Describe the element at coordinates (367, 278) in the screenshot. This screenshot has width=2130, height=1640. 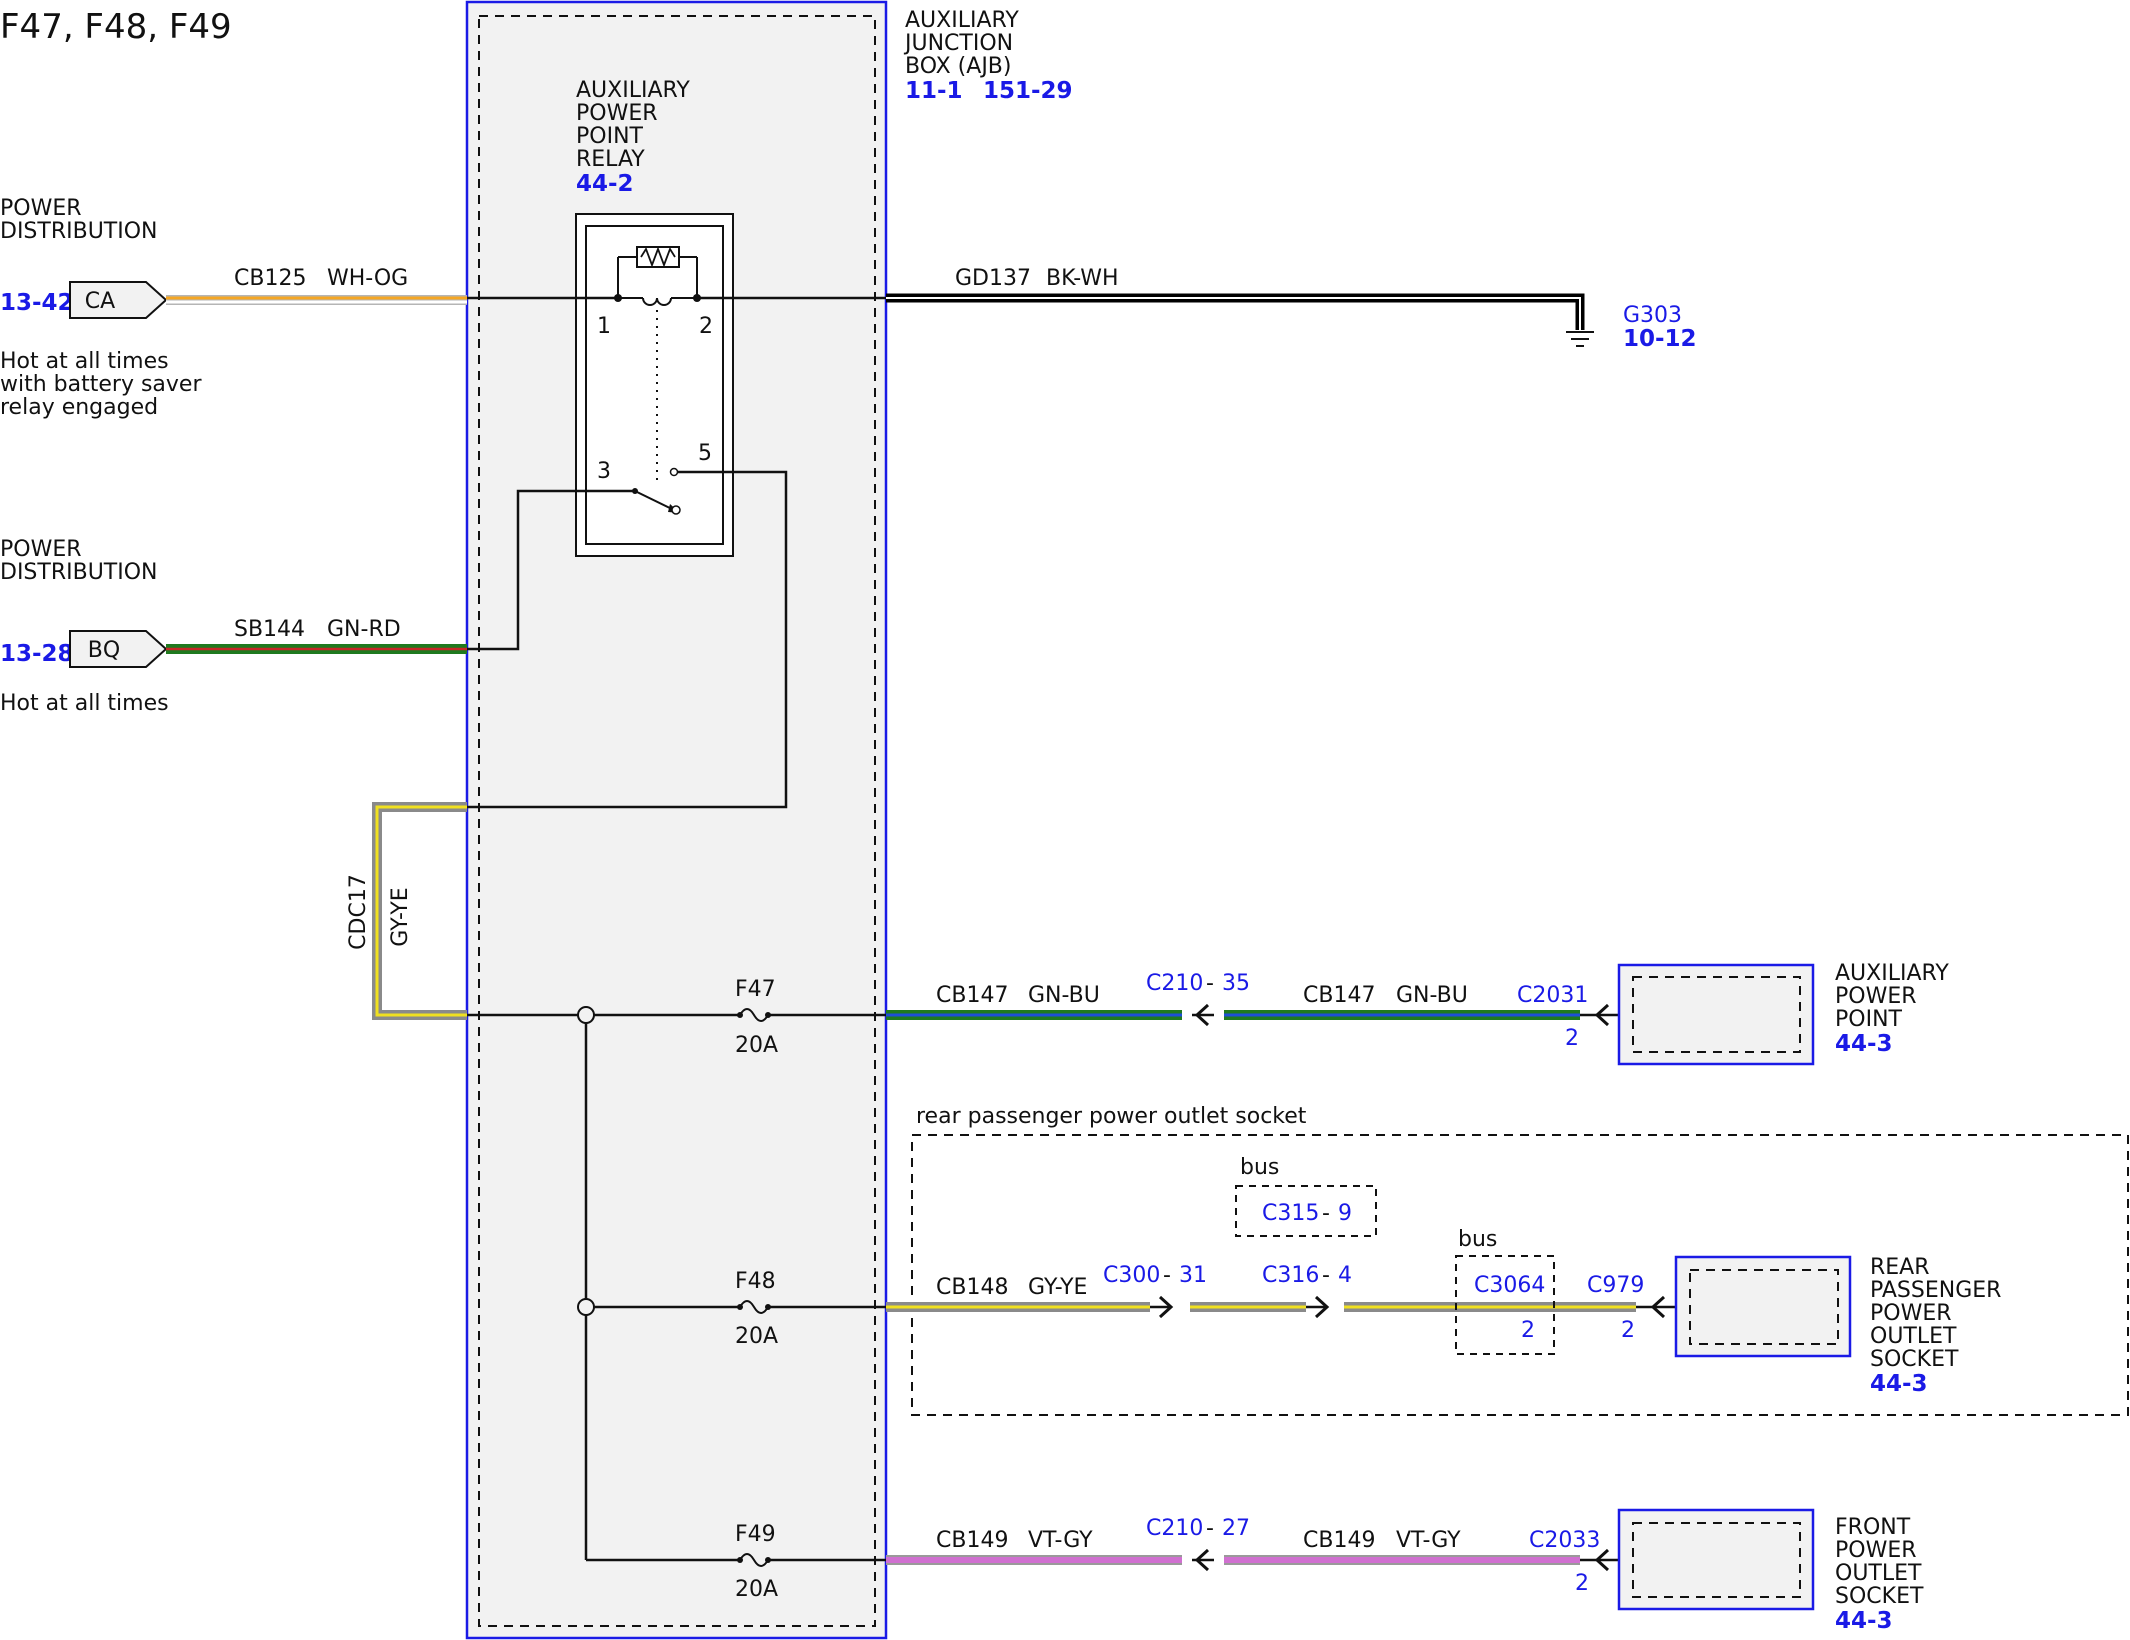
I see `wire-cb125-color: WH-OG` at that location.